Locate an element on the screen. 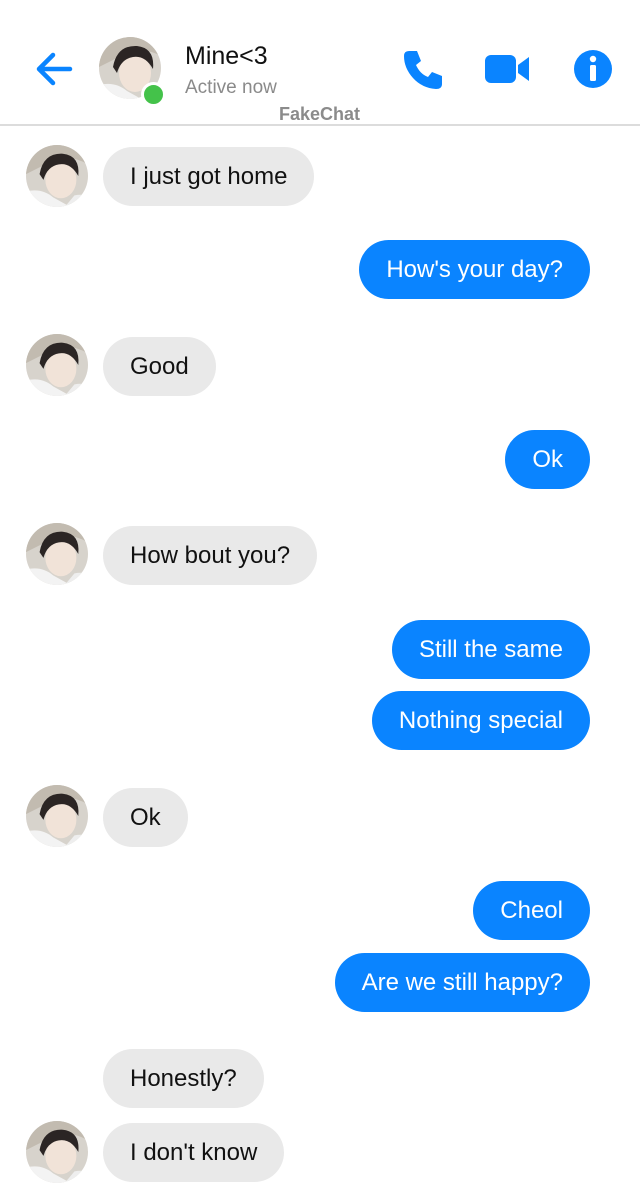 This screenshot has width=640, height=1200. video-camera-icon is located at coordinates (507, 69).